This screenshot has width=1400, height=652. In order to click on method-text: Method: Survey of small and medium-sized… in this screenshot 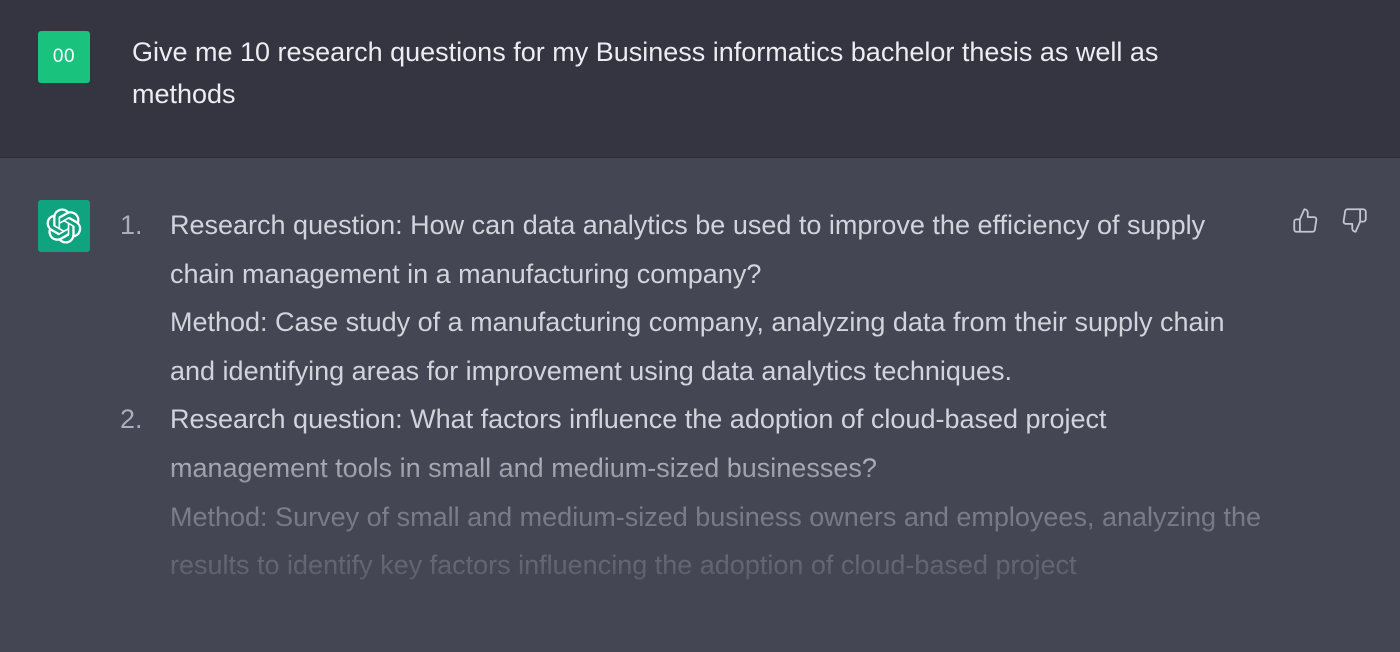, I will do `click(716, 541)`.